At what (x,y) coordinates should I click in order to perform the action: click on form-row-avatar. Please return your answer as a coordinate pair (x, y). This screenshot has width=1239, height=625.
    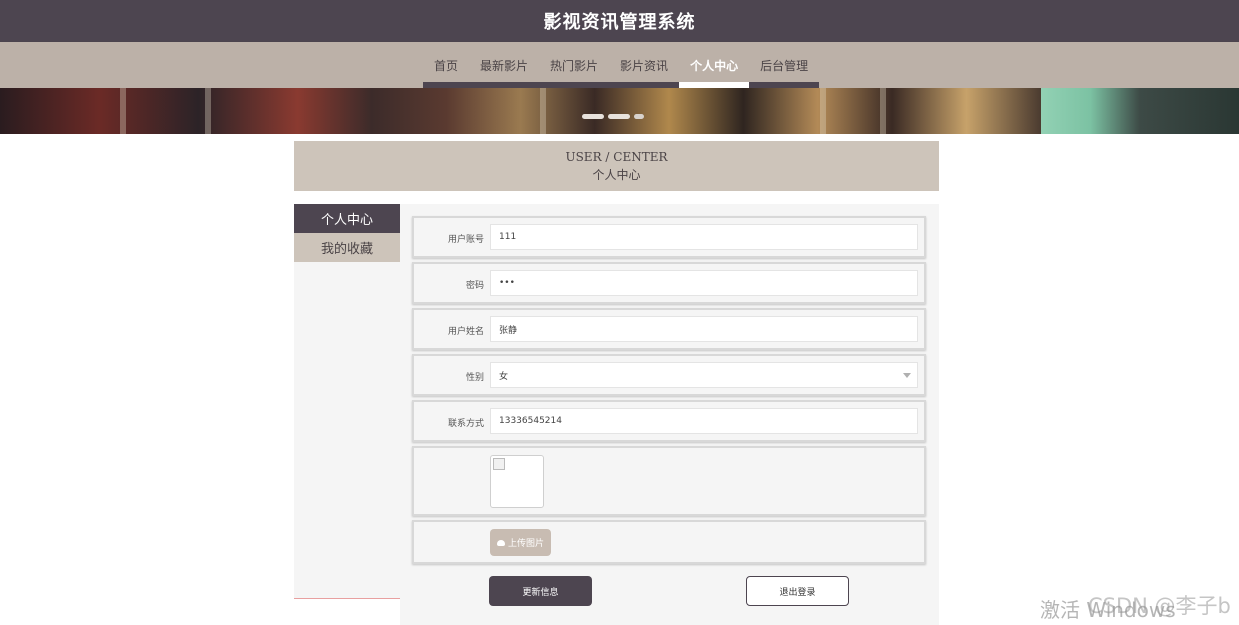
    Looking at the image, I should click on (669, 481).